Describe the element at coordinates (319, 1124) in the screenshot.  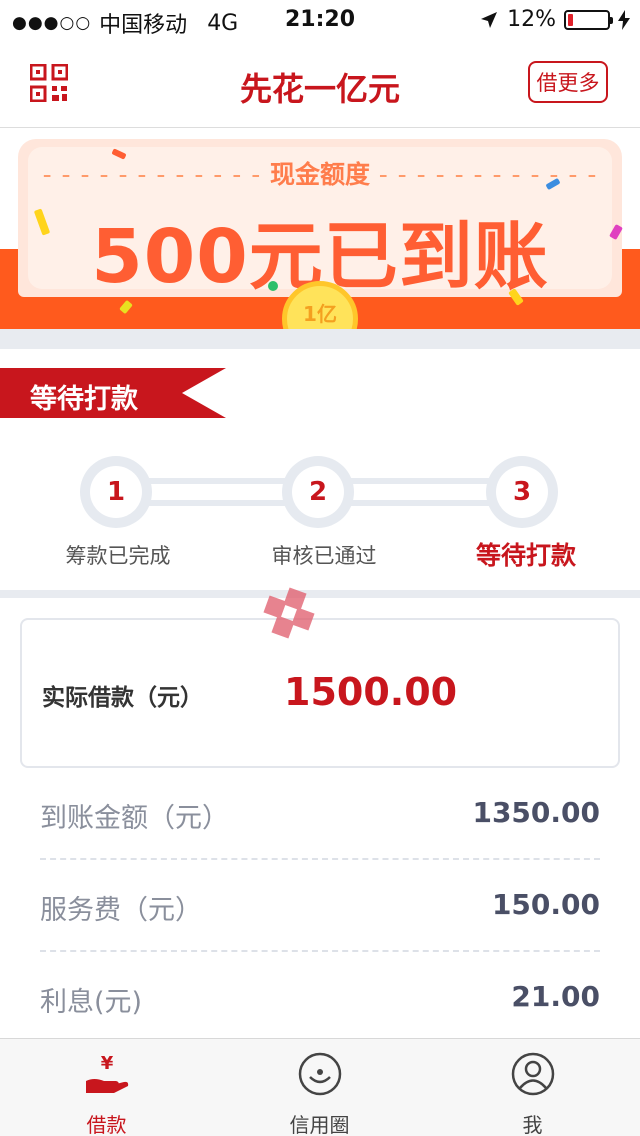
I see `tab-credit-circle-label: 信用圈` at that location.